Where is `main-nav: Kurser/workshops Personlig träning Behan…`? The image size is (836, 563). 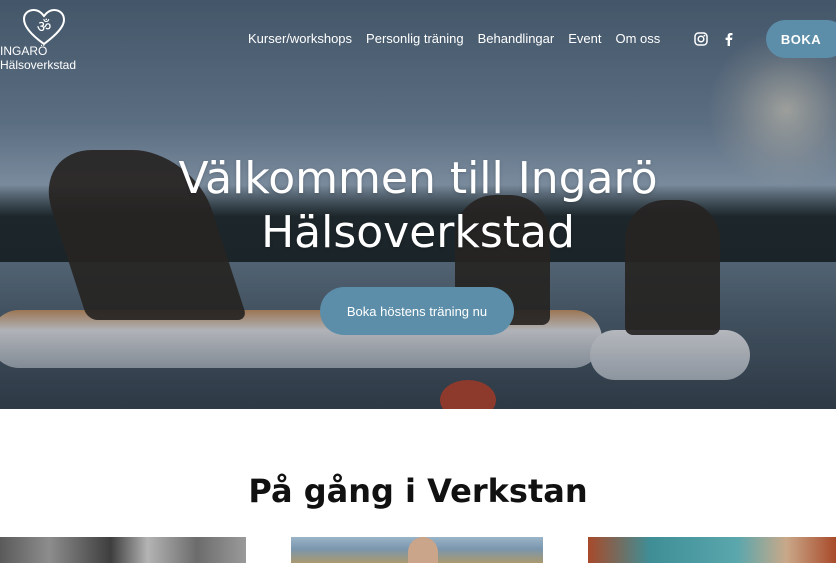 main-nav: Kurser/workshops Personlig träning Behan… is located at coordinates (454, 40).